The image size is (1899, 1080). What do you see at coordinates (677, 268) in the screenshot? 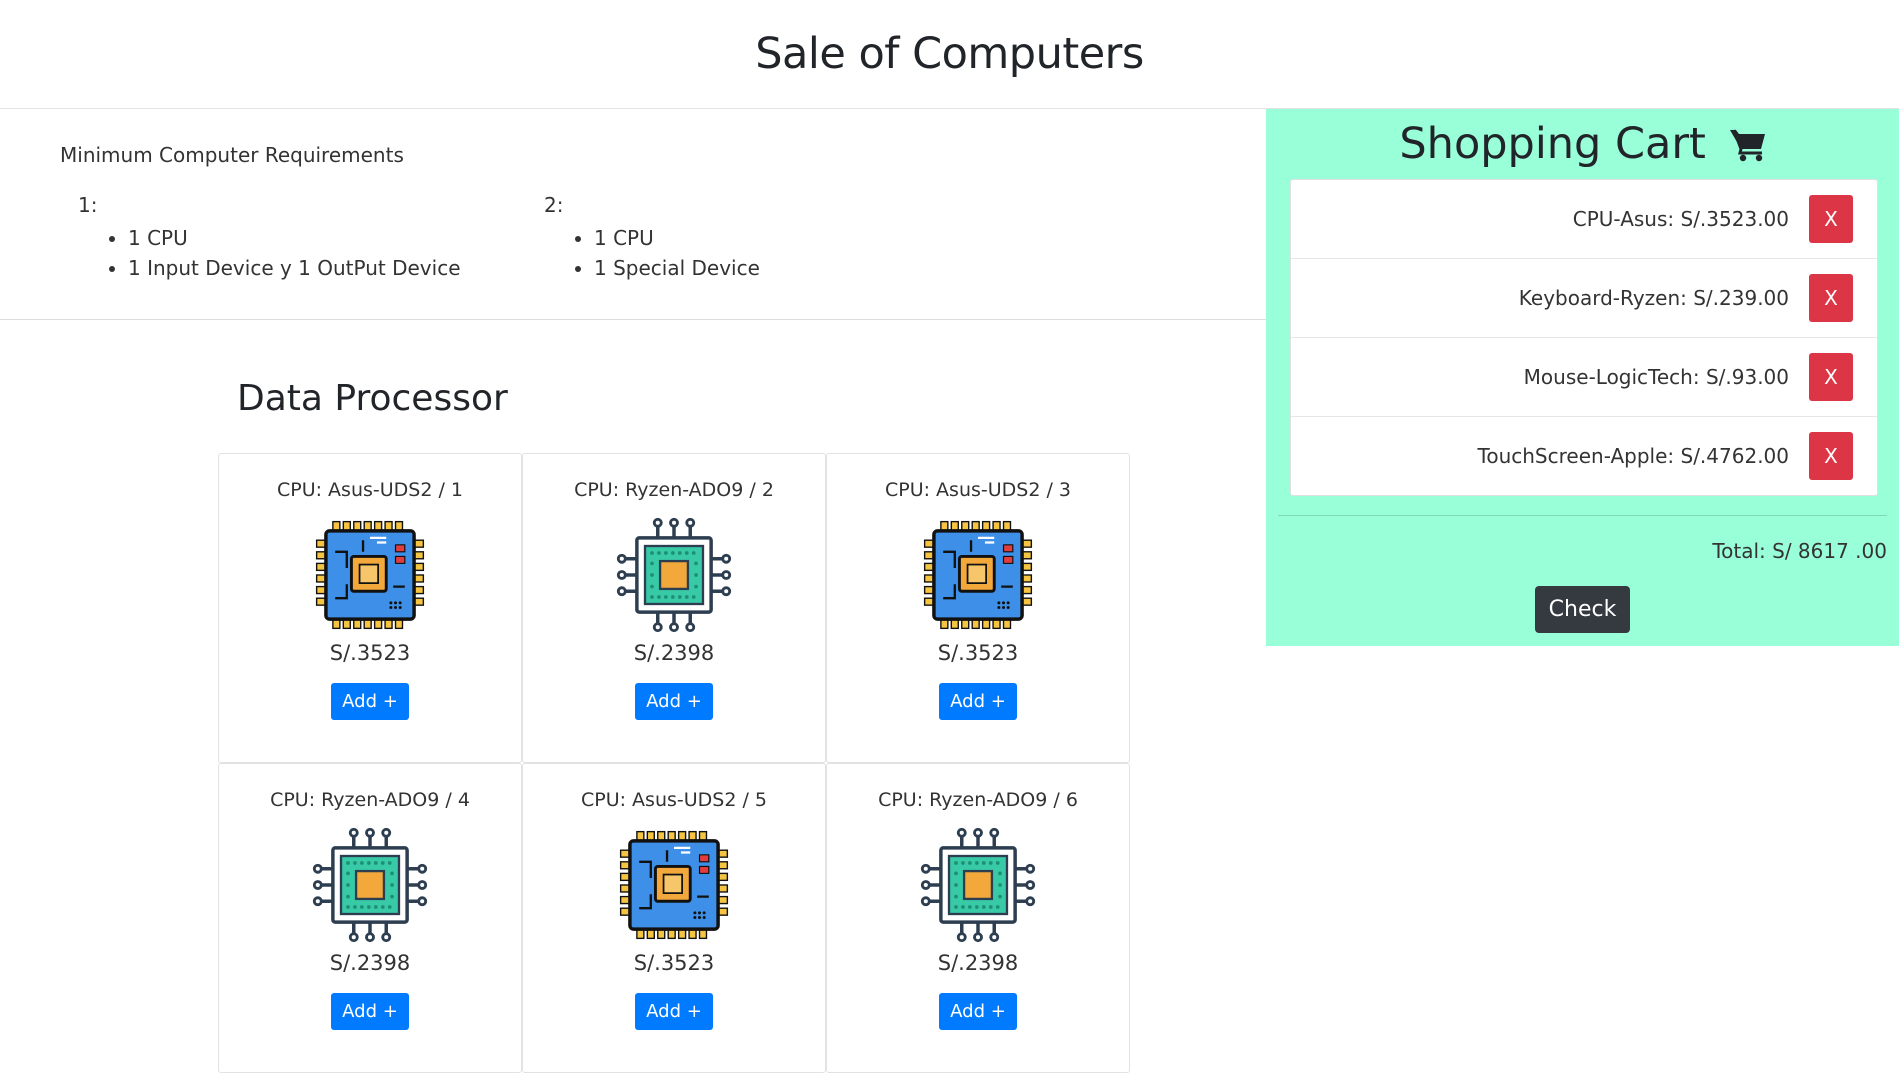
I see `requirement-item: 1 Special Device` at bounding box center [677, 268].